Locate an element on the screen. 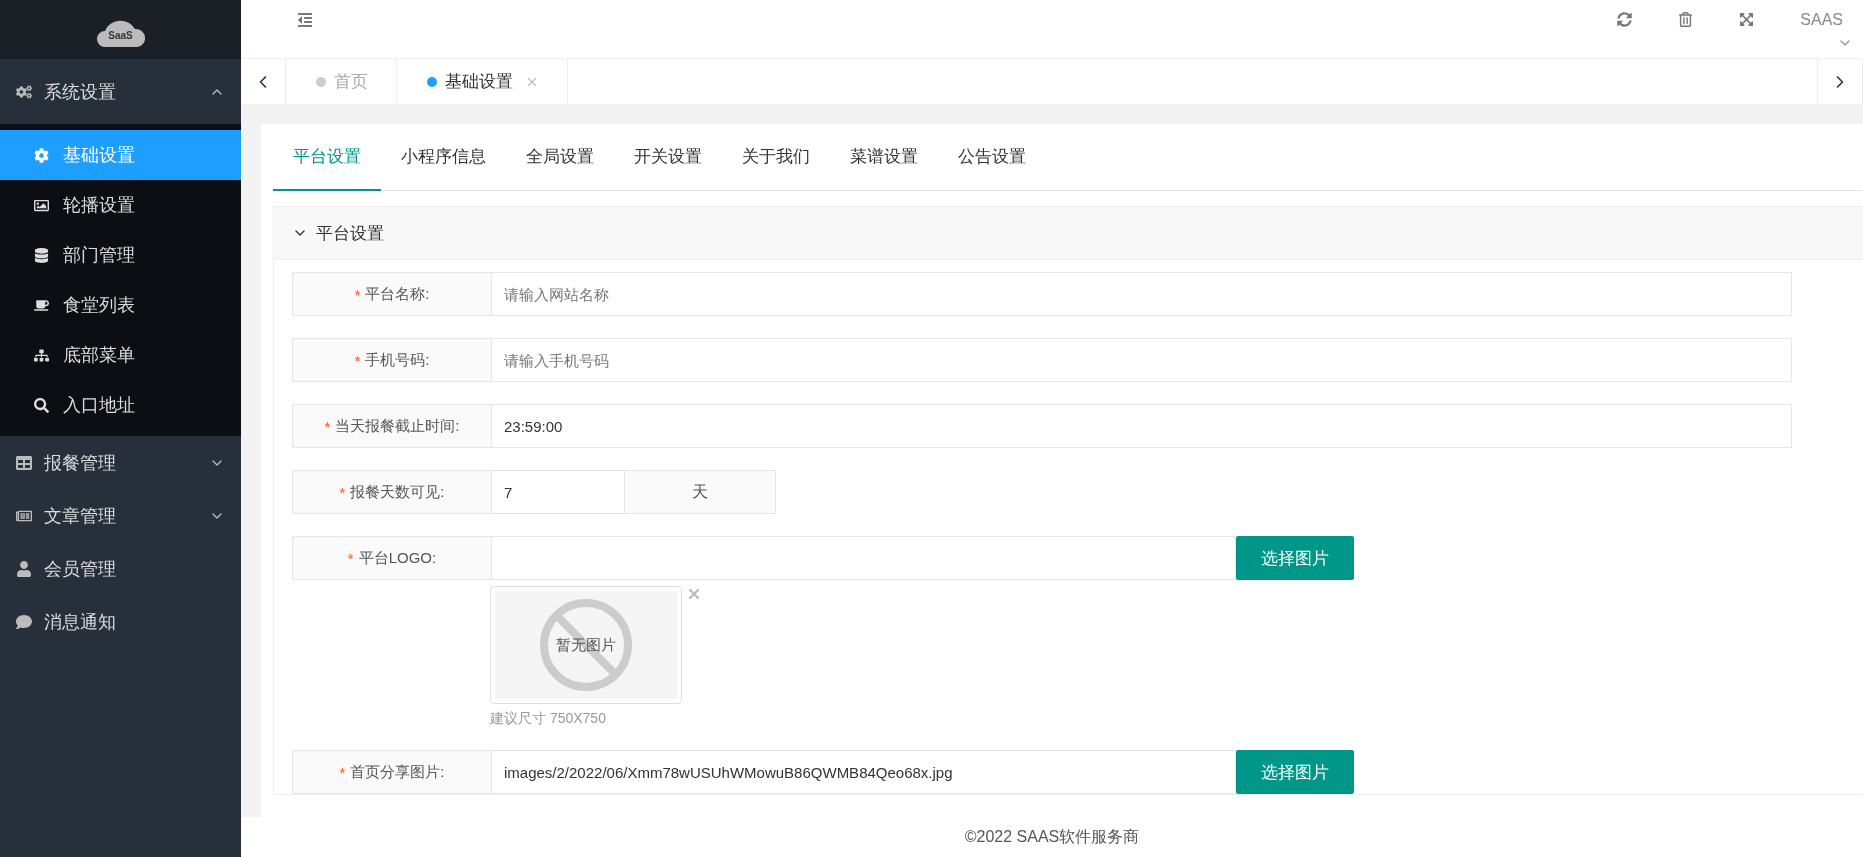 The image size is (1863, 857). sidebar-item: 文章管理 is located at coordinates (120, 515).